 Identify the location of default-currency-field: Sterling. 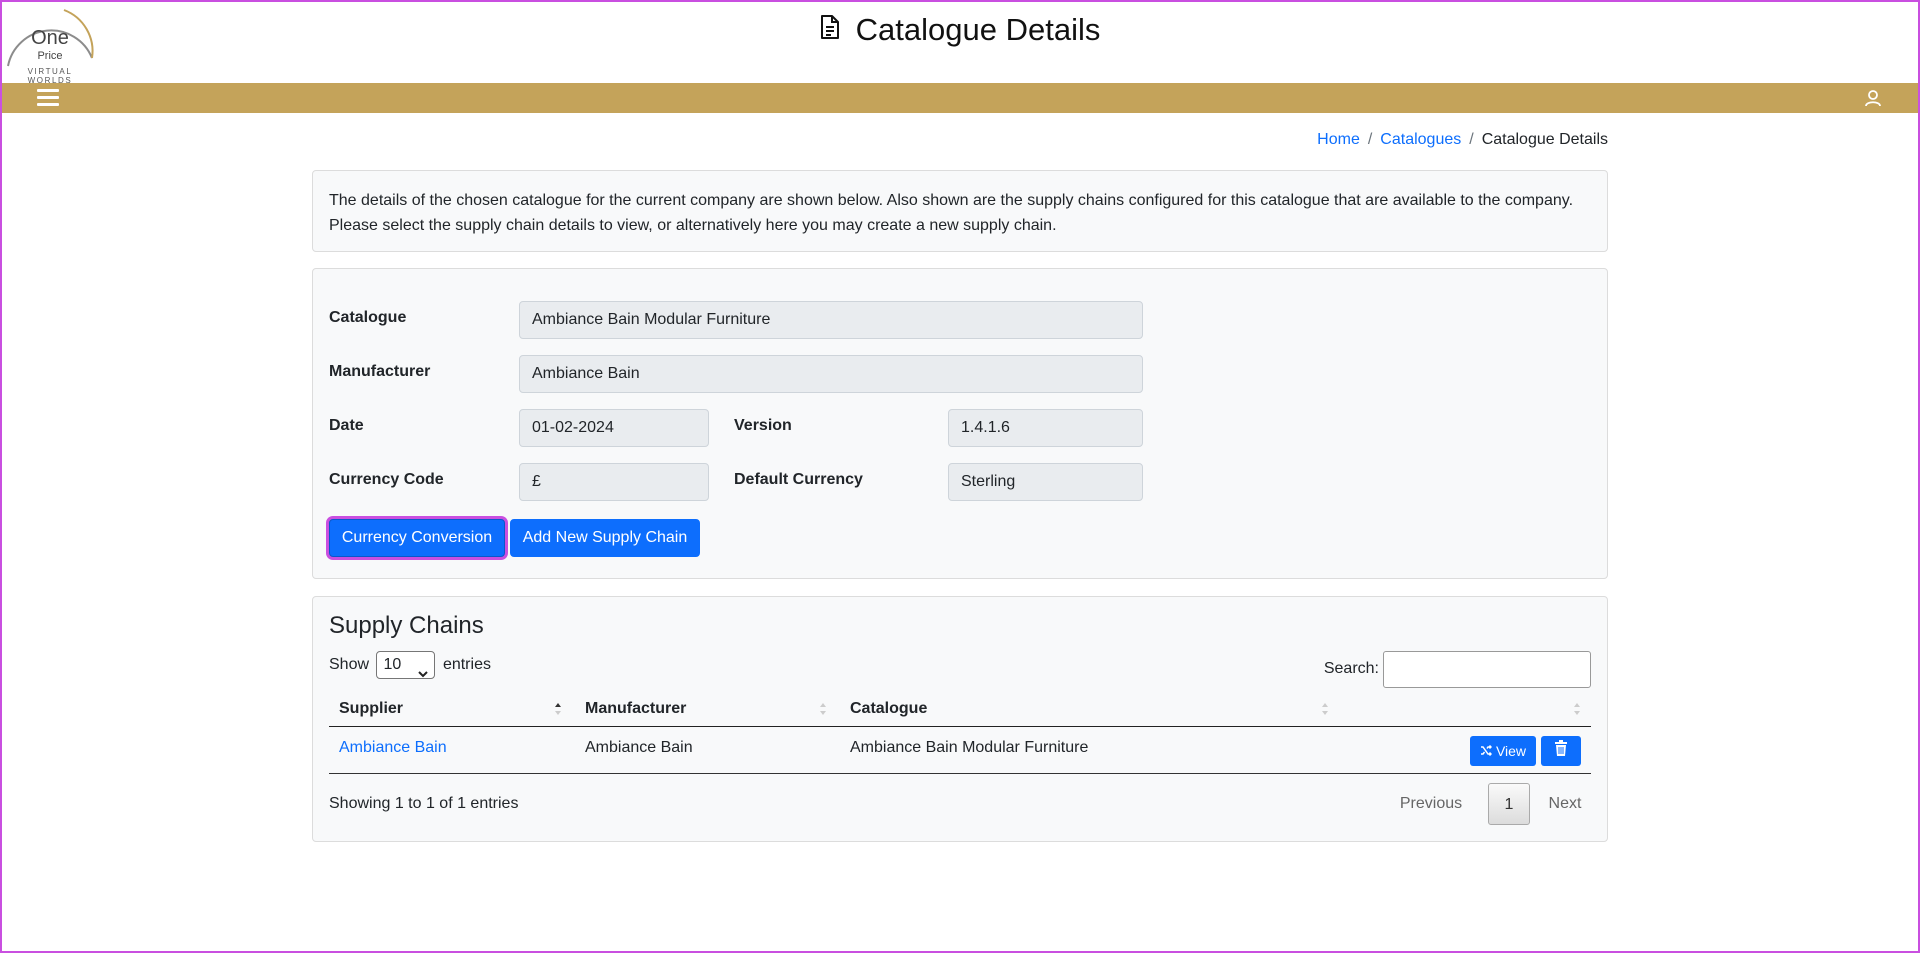
(1045, 482).